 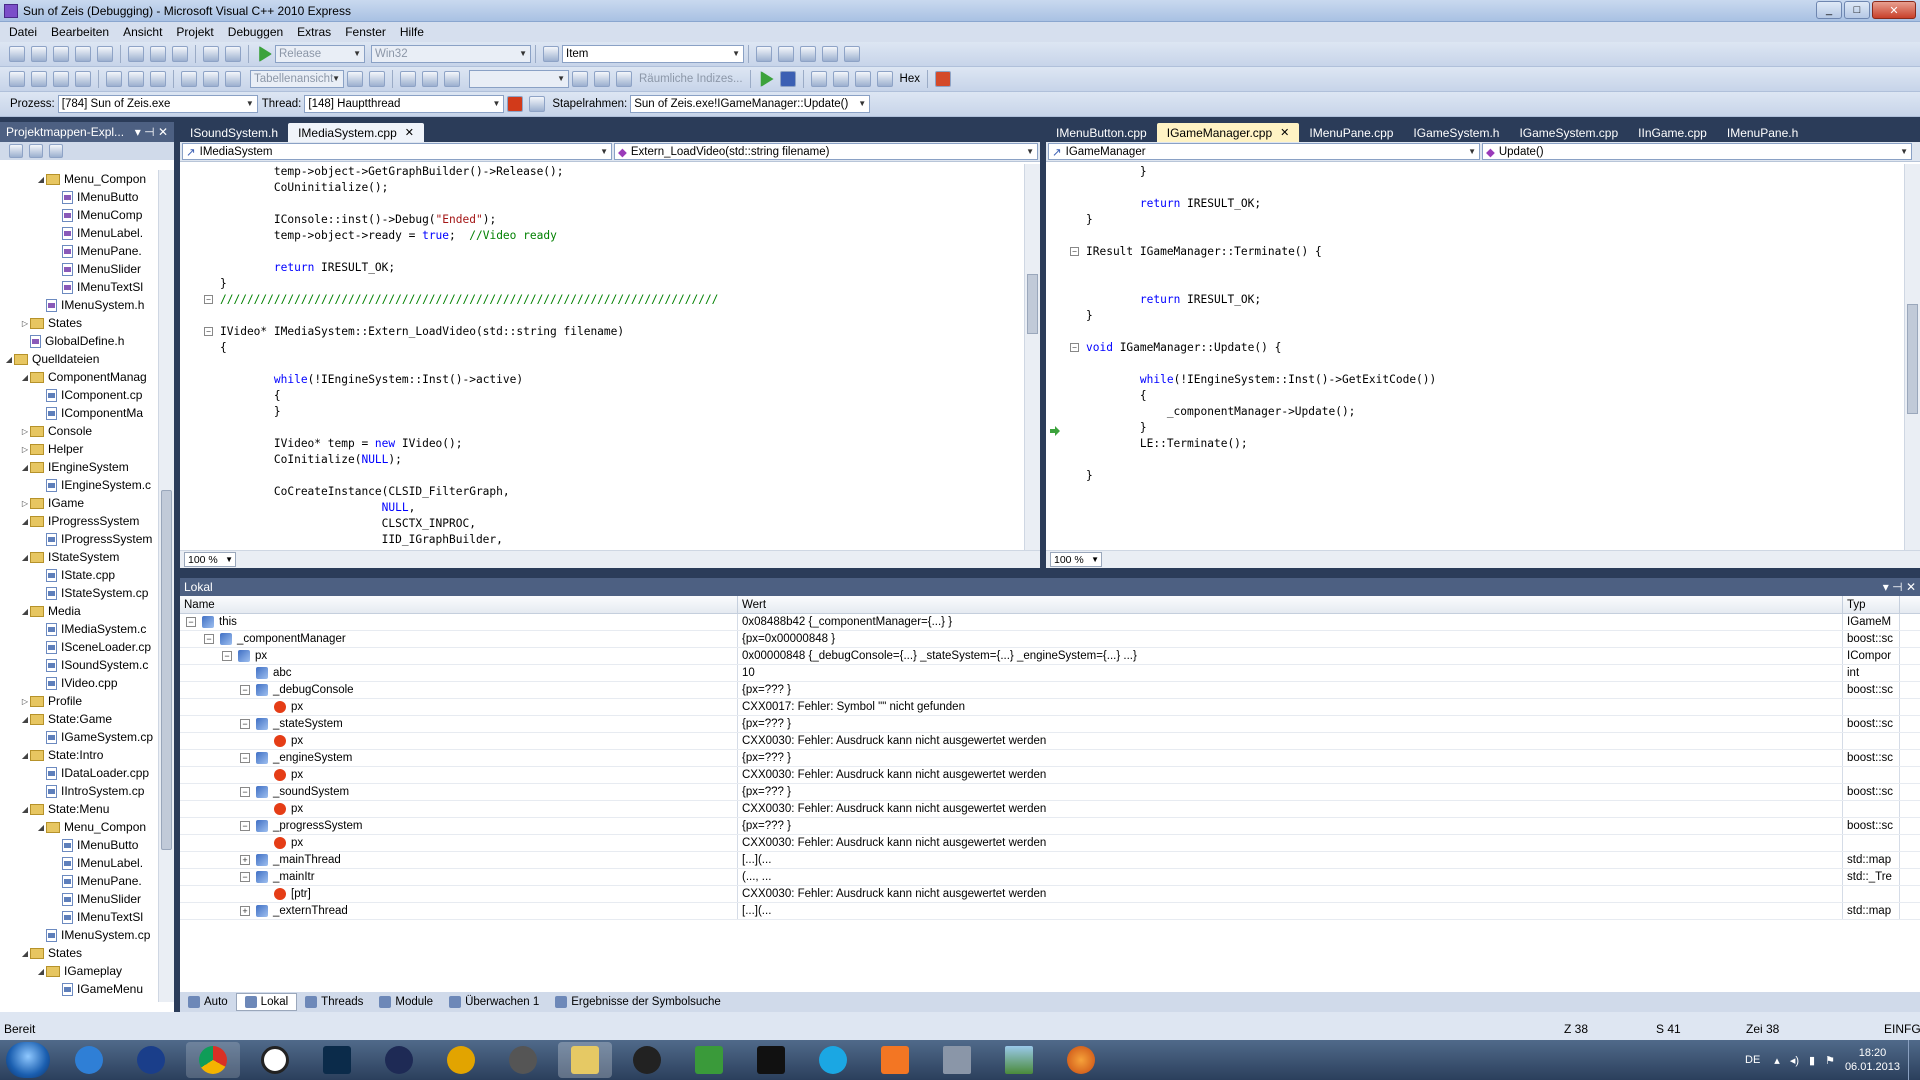 I want to click on pointer-icon, so click(x=61, y=79).